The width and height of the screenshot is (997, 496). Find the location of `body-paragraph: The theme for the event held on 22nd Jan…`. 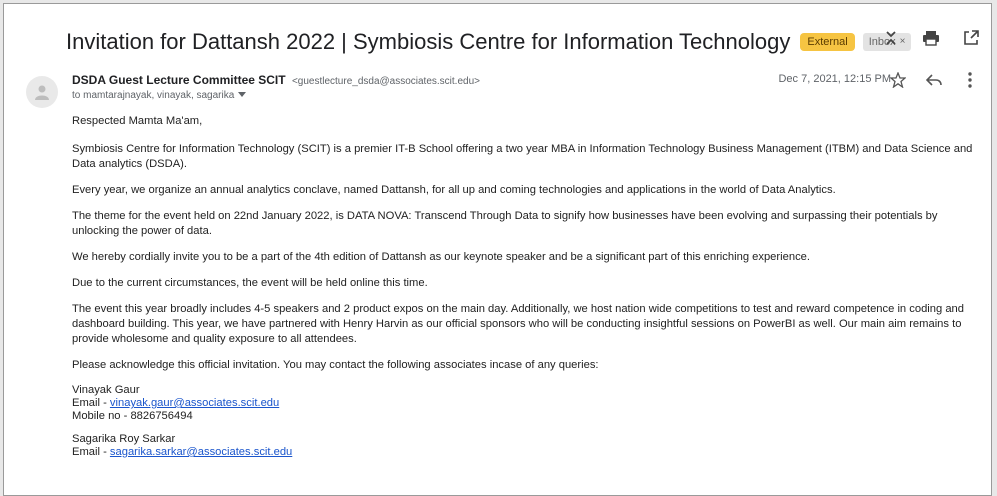

body-paragraph: The theme for the event held on 22nd Jan… is located at coordinates (505, 223).